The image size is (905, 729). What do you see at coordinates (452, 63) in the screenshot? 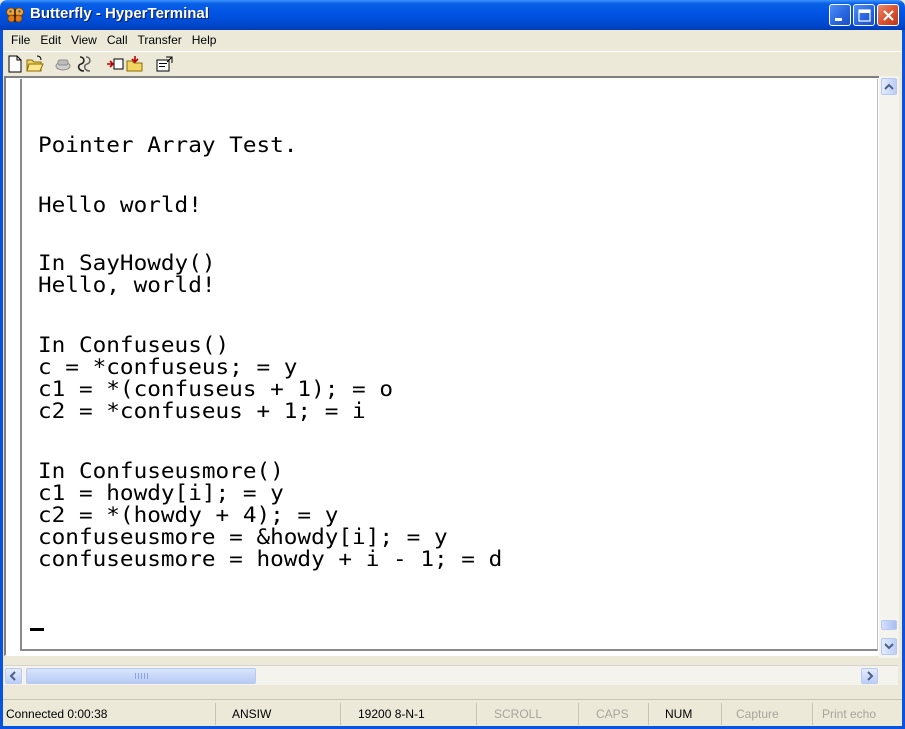
I see `toolbar` at bounding box center [452, 63].